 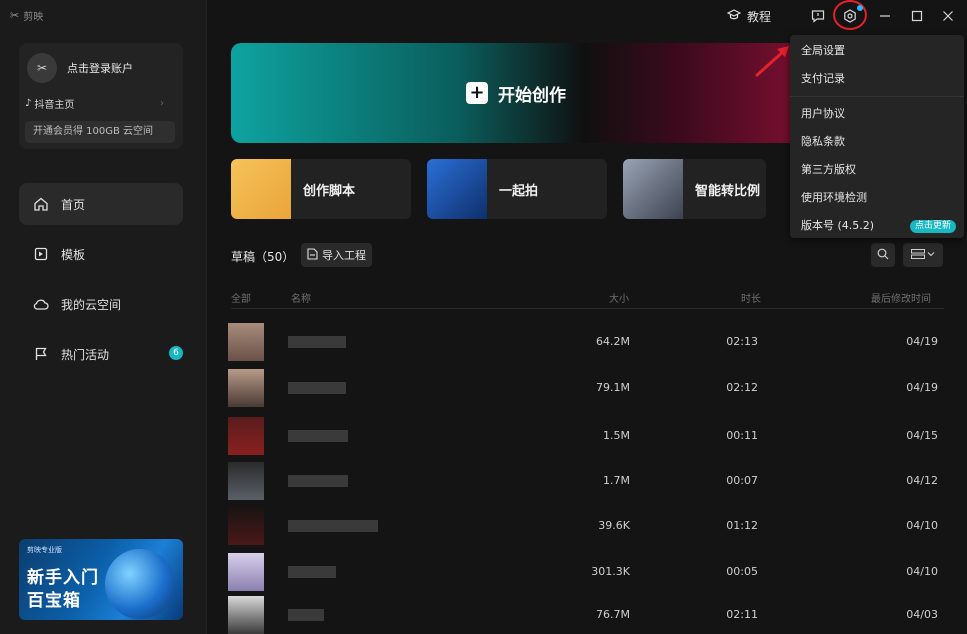 I want to click on update-button: 点击更新, so click(x=932, y=226).